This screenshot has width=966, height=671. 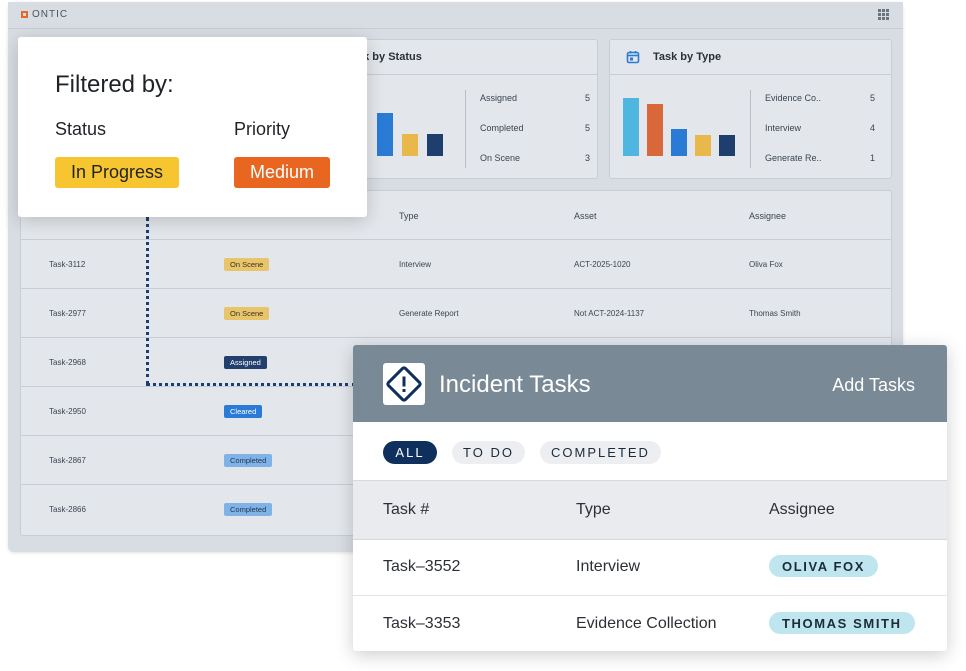 What do you see at coordinates (117, 172) in the screenshot?
I see `status-filter-chip: In Progress` at bounding box center [117, 172].